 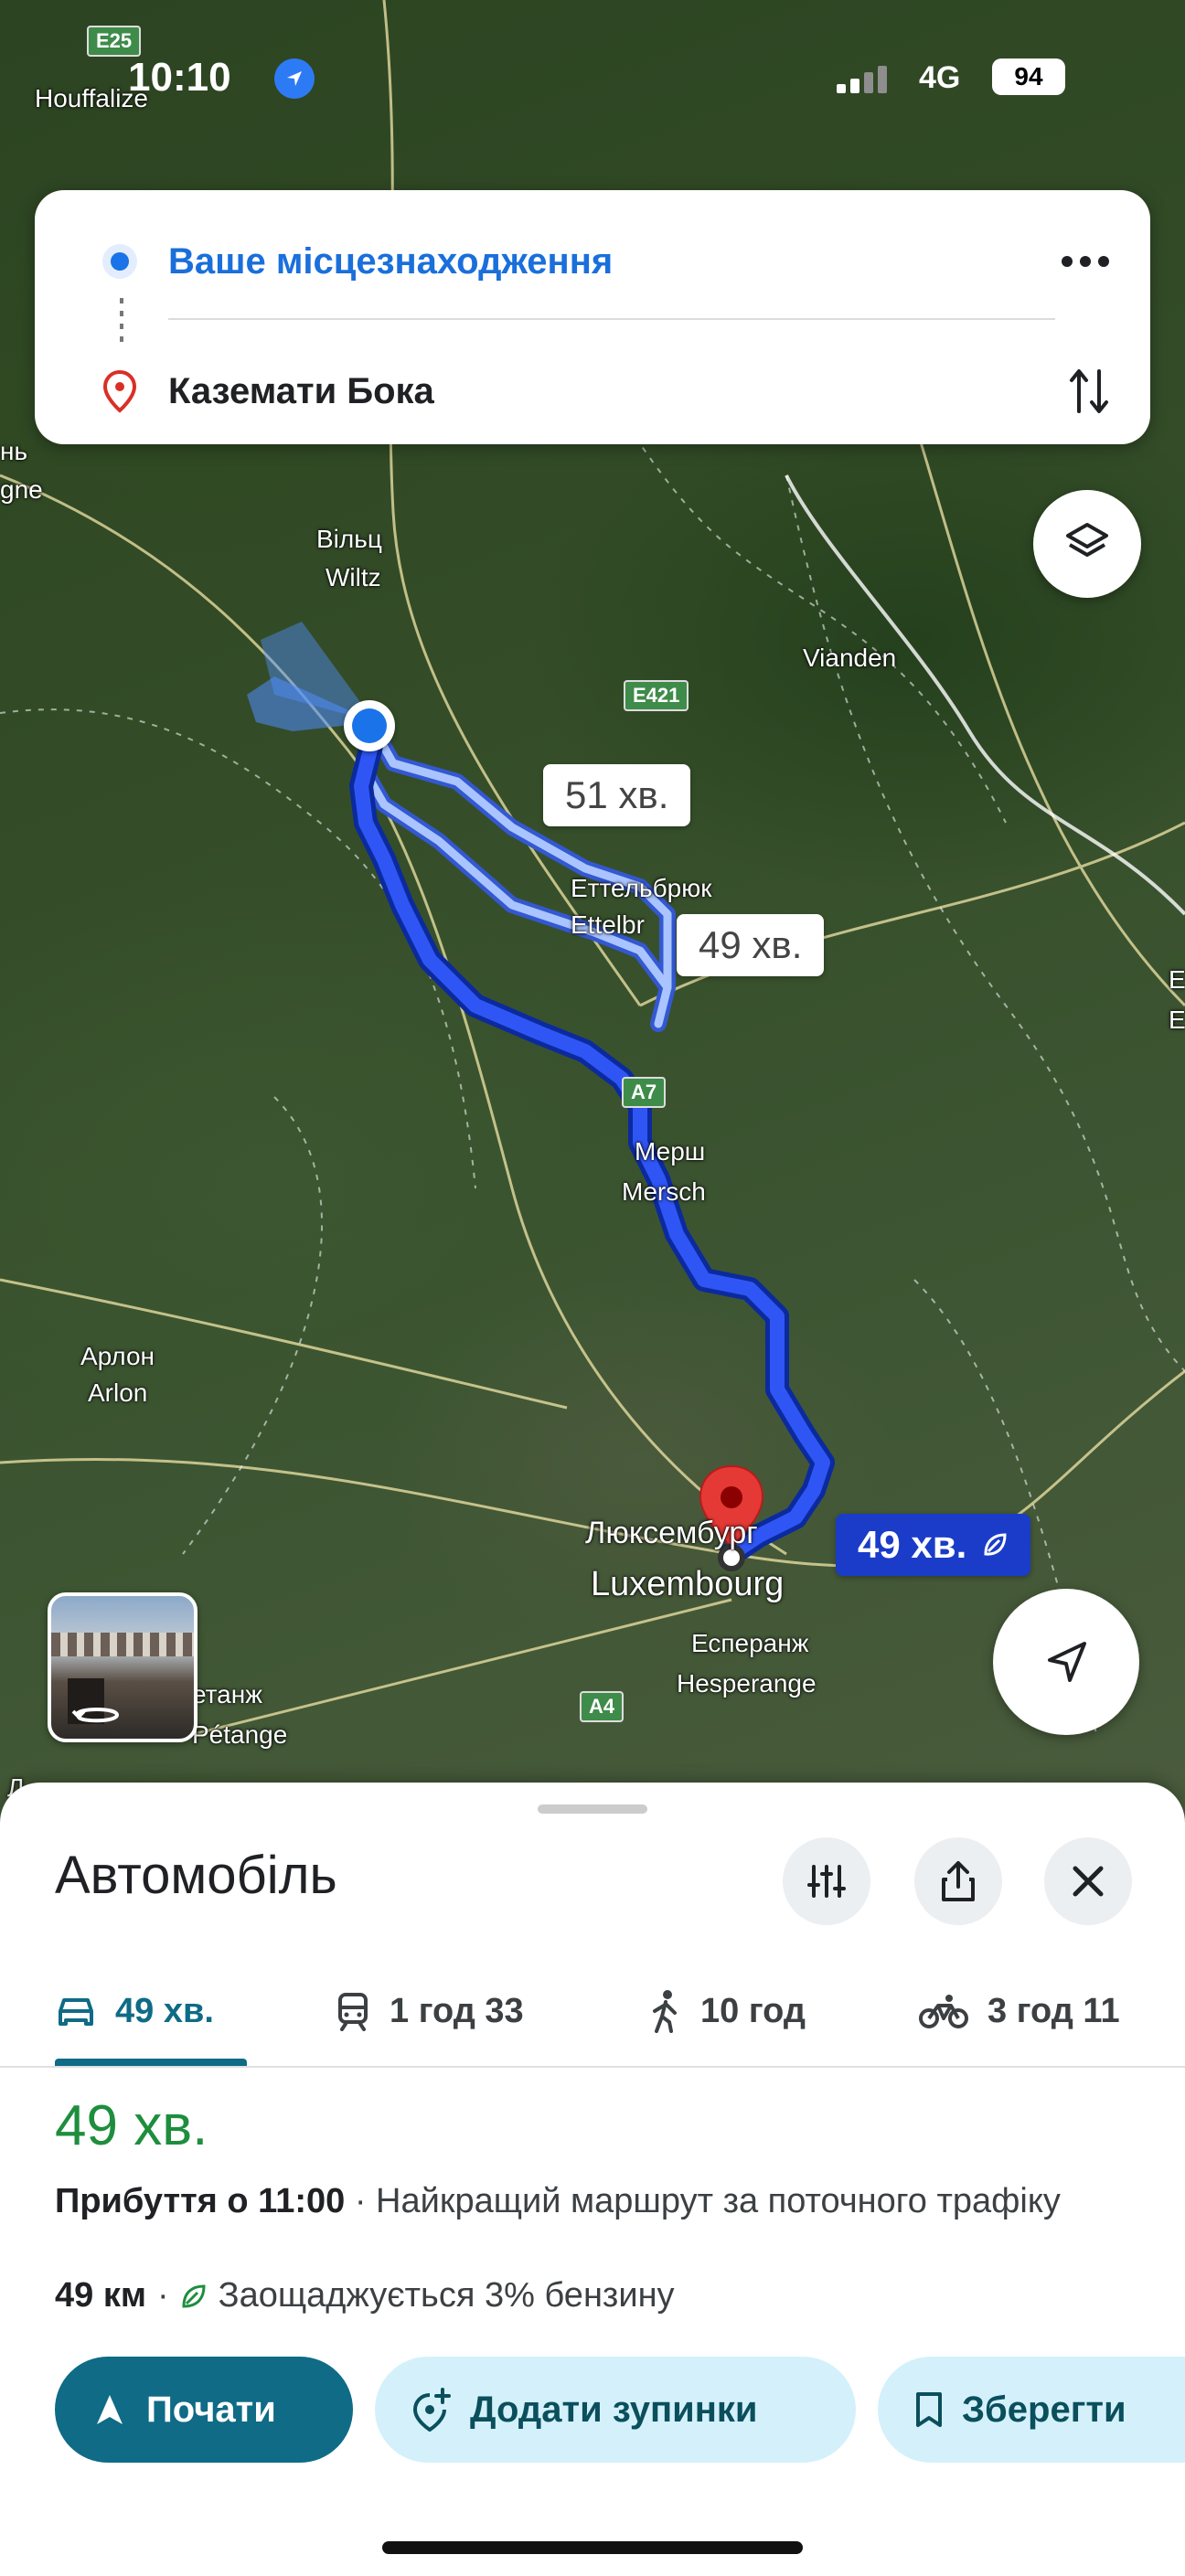 I want to click on map-label-left1: нь, so click(x=14, y=451).